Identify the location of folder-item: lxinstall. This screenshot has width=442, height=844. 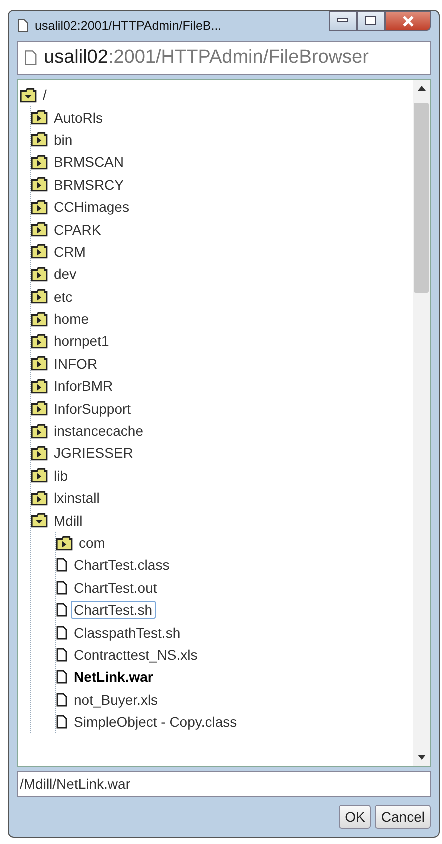
(77, 498).